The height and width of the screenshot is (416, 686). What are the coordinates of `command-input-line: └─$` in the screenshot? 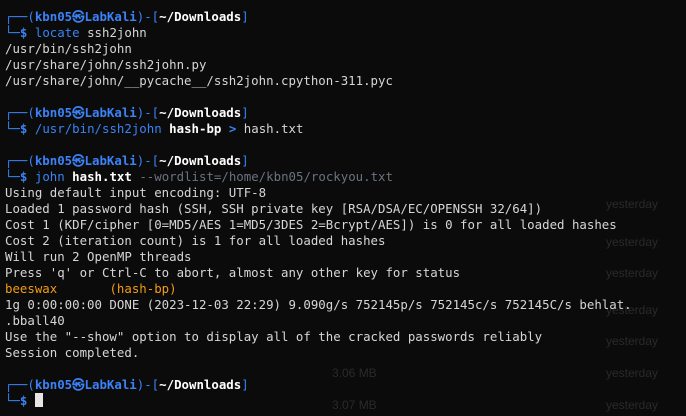 It's located at (24, 401).